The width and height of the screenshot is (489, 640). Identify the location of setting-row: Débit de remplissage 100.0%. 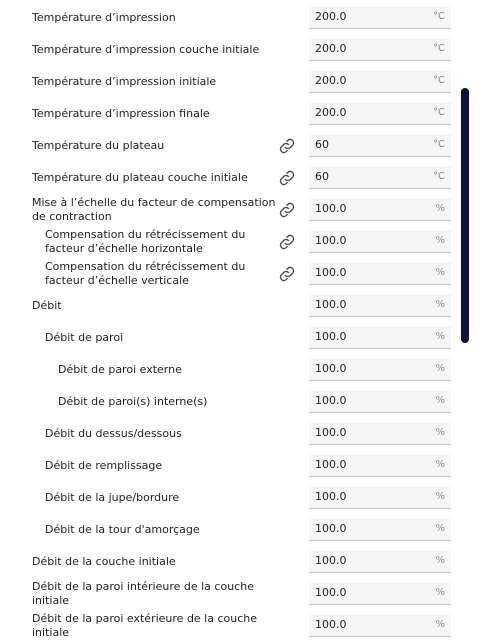
(230, 466).